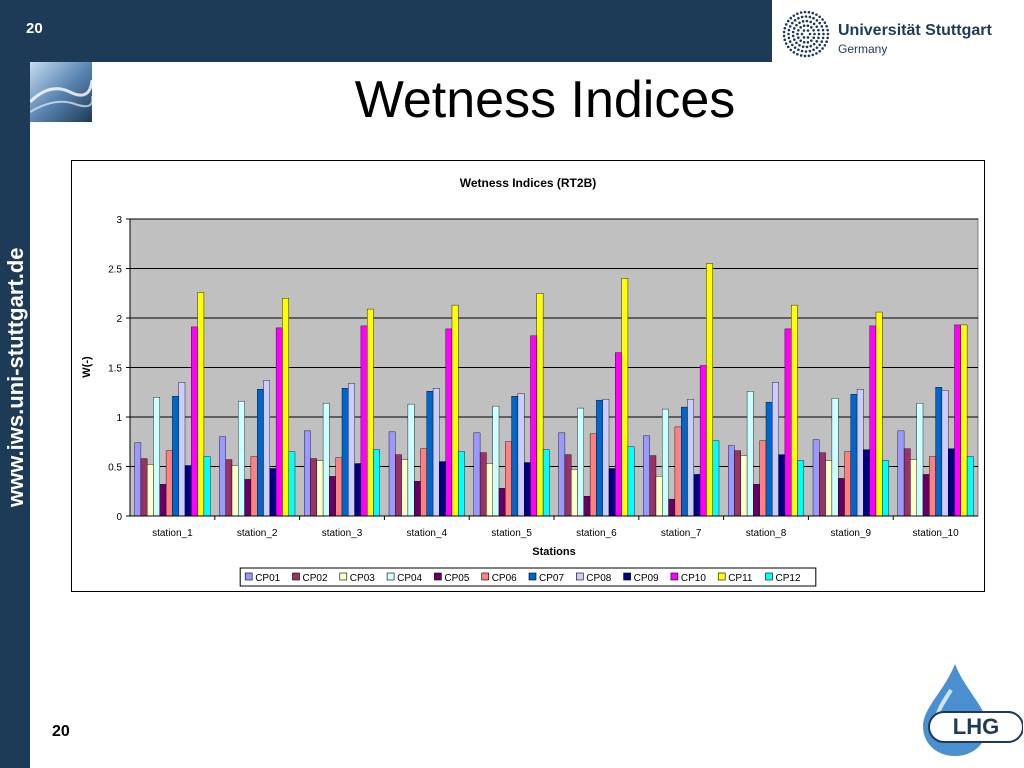 This screenshot has height=768, width=1024. I want to click on header-strip, so click(432, 31).